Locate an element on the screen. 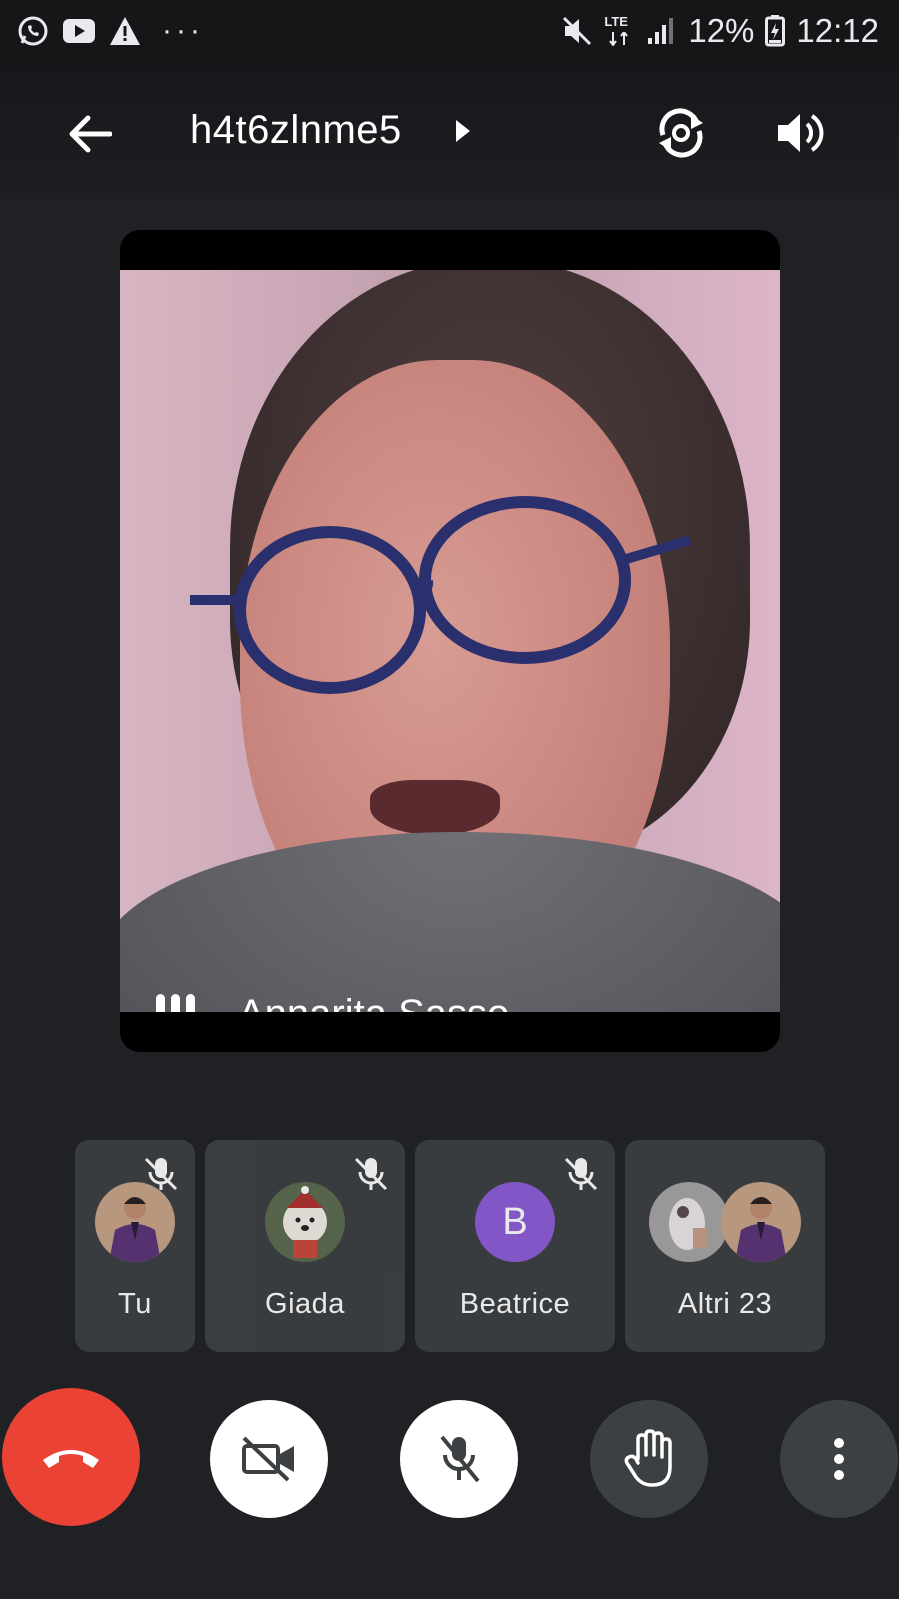 This screenshot has height=1599, width=899. hand-icon is located at coordinates (648, 1458).